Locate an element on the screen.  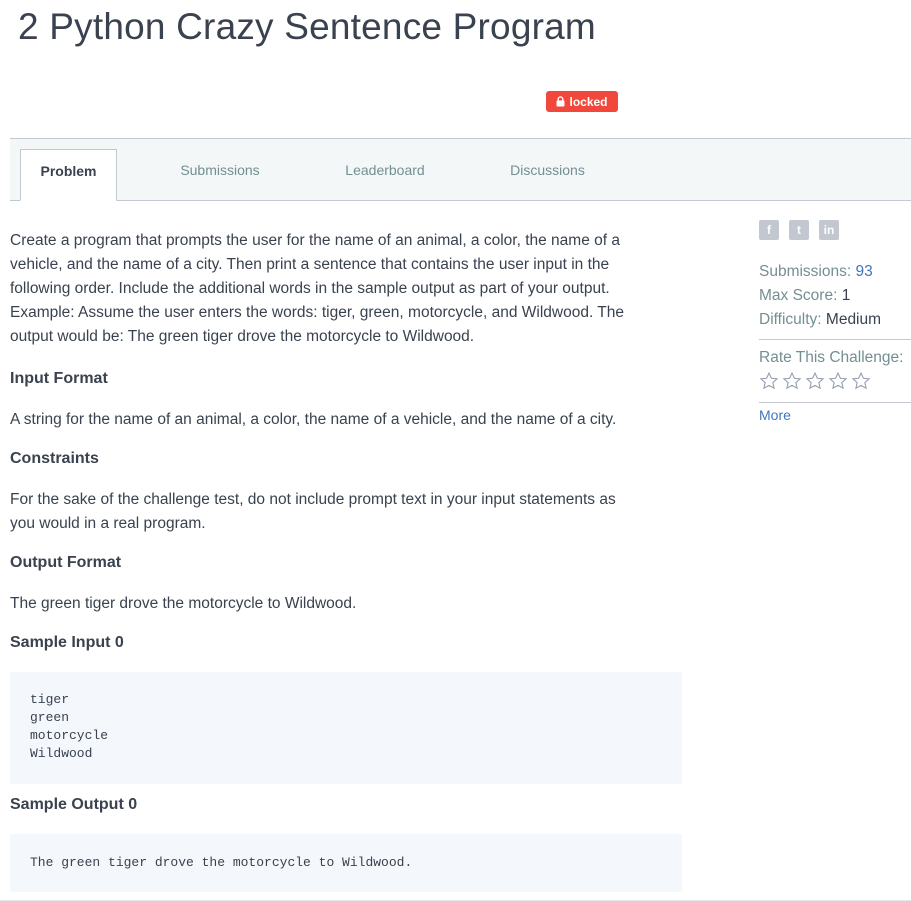
badge-label: locked is located at coordinates (588, 101).